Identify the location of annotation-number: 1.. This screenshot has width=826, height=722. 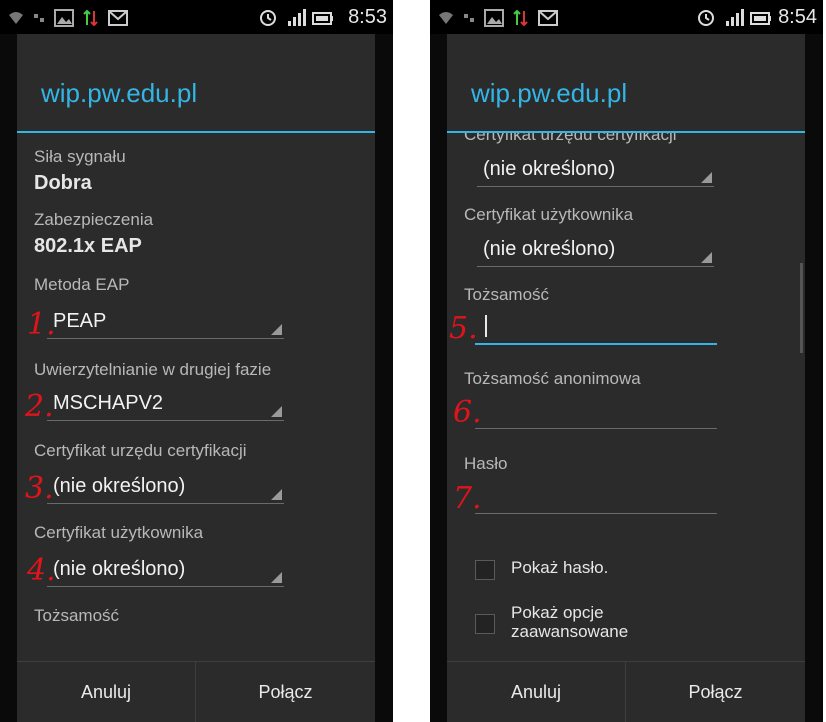
(41, 324).